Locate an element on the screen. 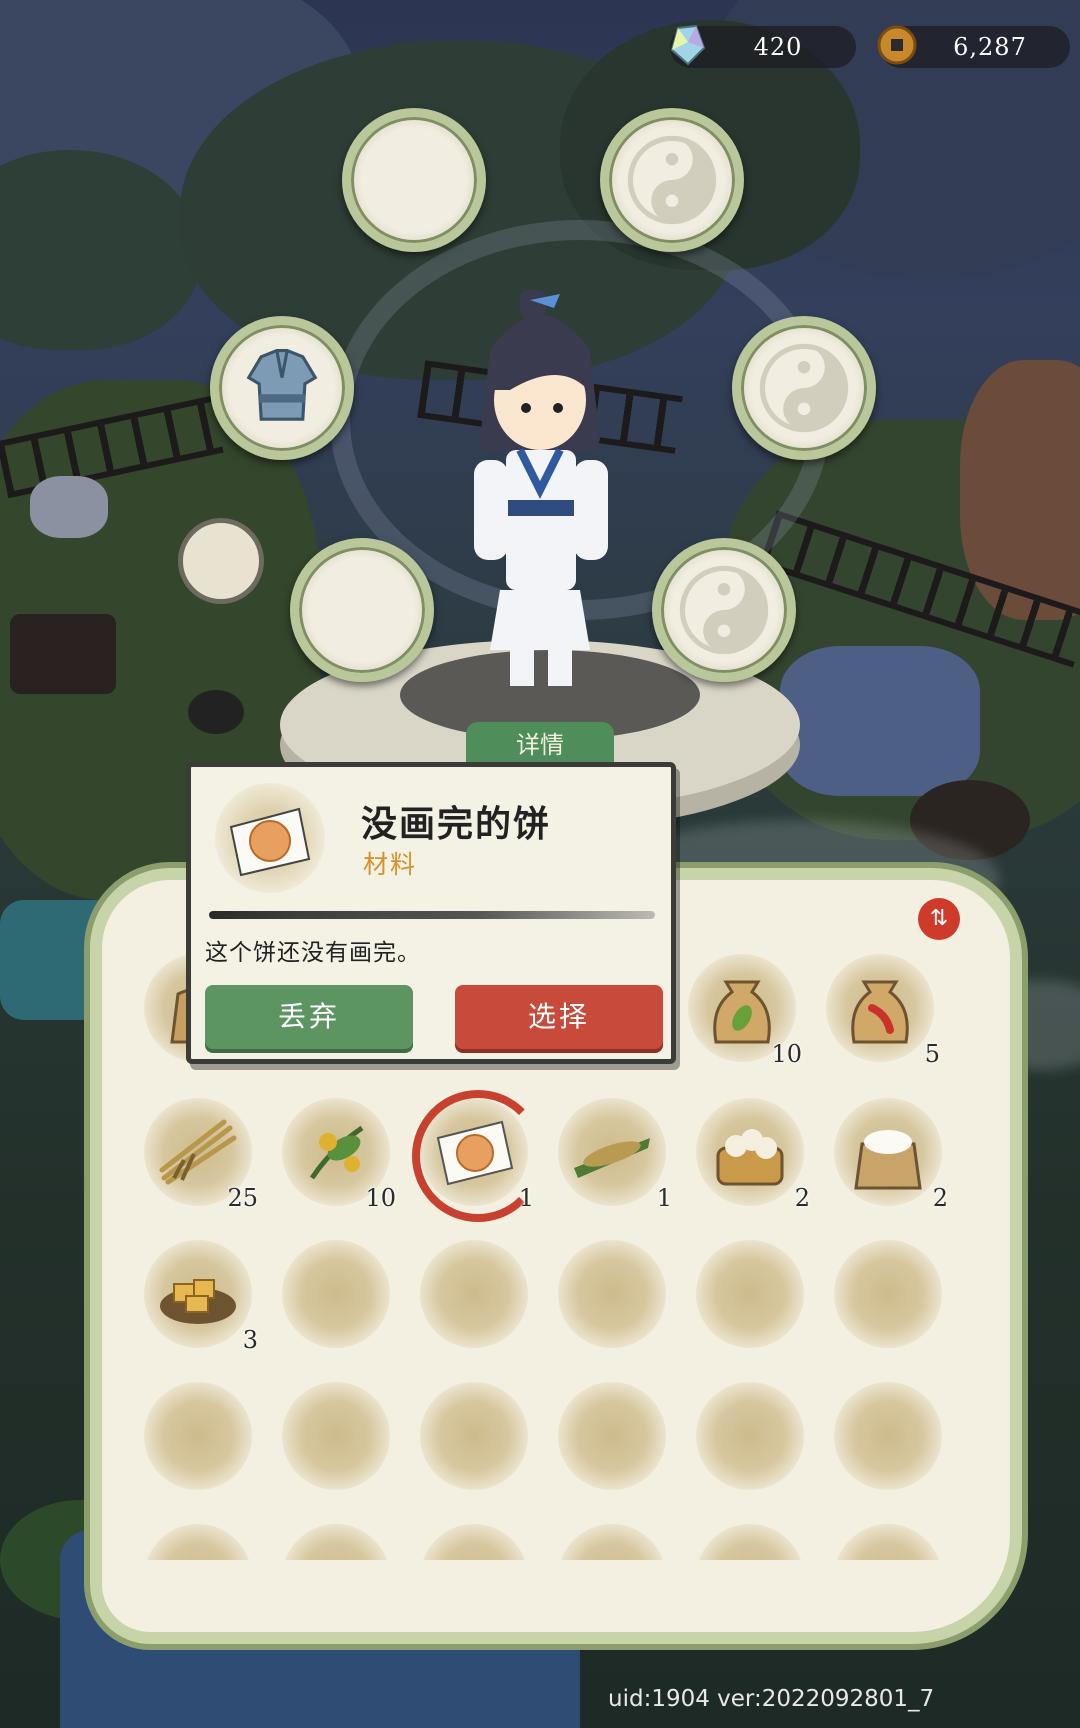 This screenshot has width=1080, height=1728. item-description: 这个饼还没有画完。 is located at coordinates (313, 953).